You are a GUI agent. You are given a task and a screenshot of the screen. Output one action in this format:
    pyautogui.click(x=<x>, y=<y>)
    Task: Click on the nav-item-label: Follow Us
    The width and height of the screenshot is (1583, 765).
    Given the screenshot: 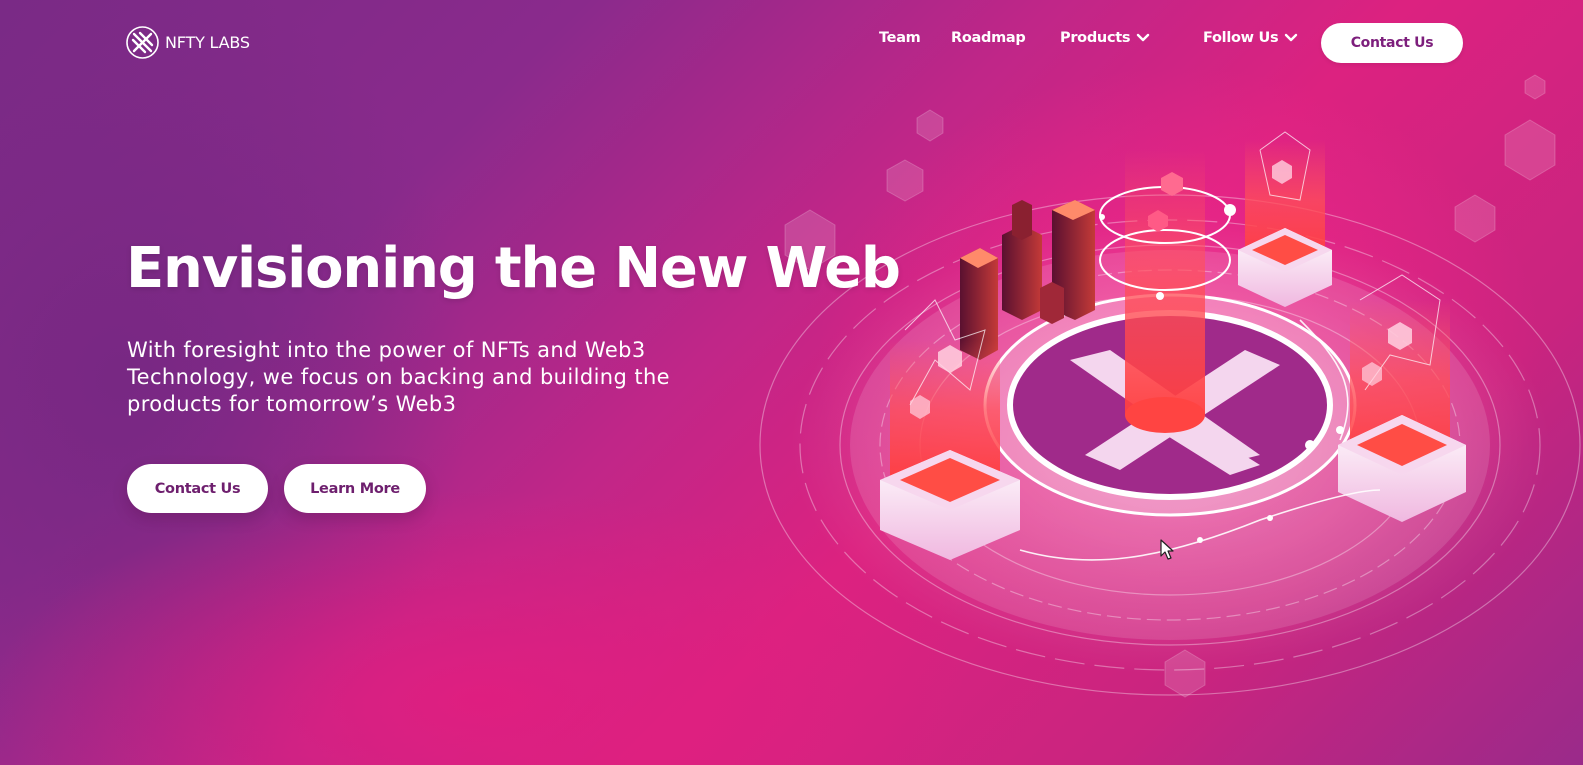 What is the action you would take?
    pyautogui.click(x=1241, y=38)
    